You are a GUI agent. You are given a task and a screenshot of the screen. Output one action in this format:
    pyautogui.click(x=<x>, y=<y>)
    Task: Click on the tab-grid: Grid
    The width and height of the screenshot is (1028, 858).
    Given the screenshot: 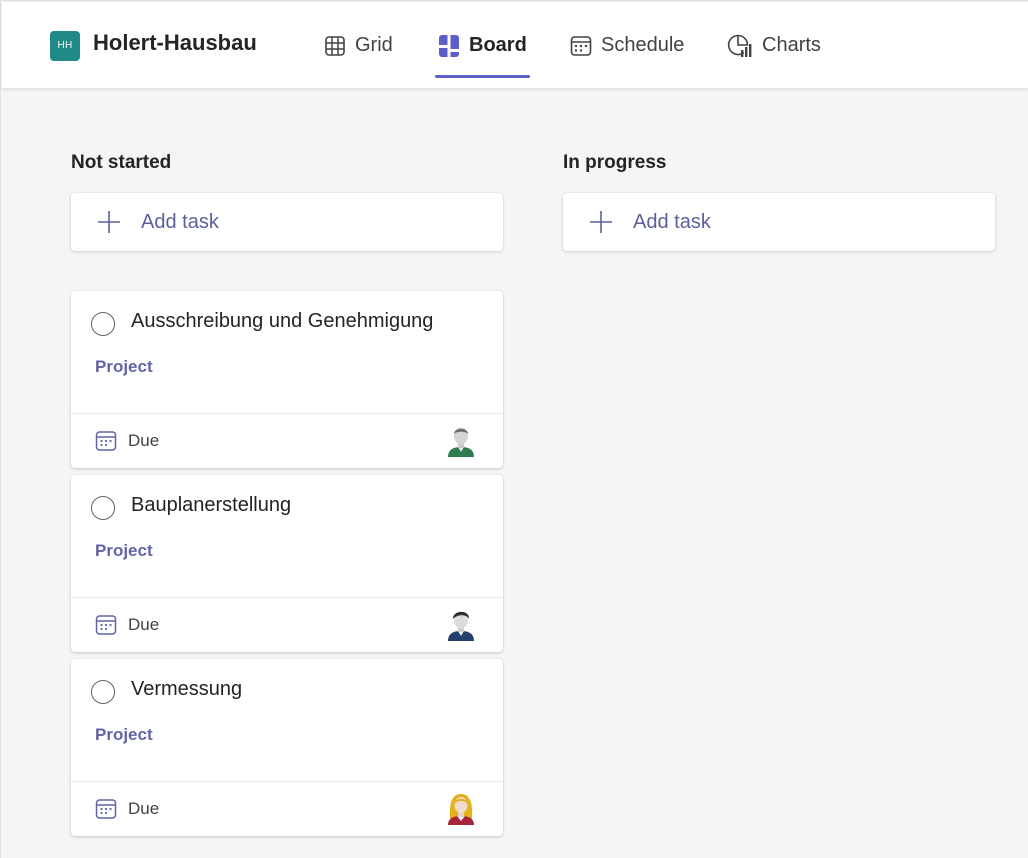 What is the action you would take?
    pyautogui.click(x=358, y=45)
    